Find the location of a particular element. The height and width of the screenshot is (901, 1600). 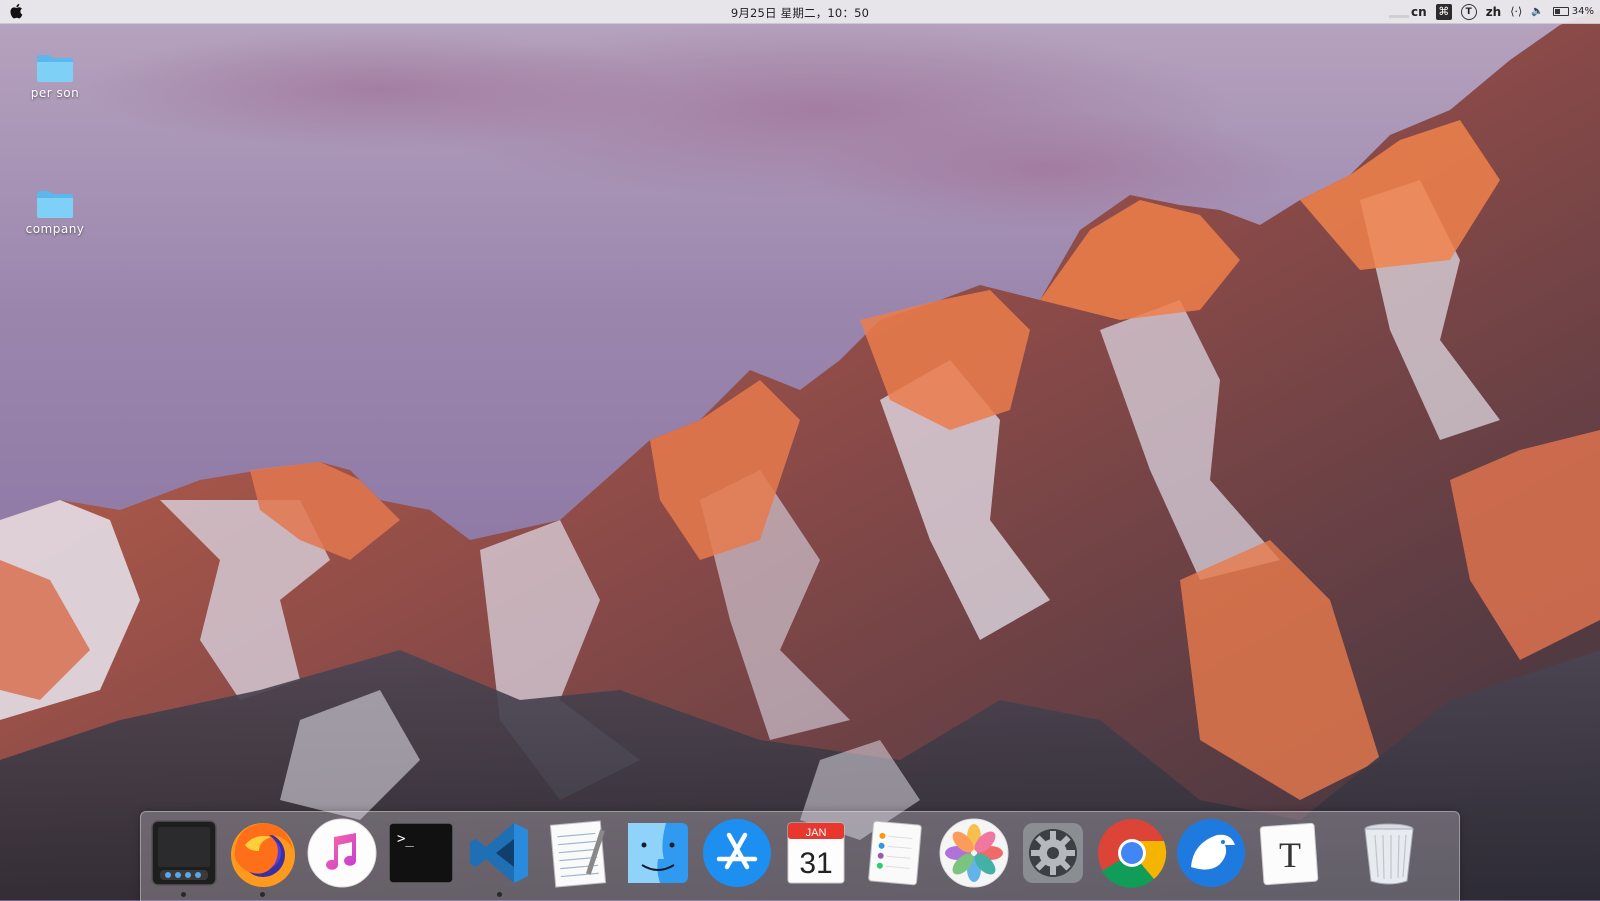

app-store-icon is located at coordinates (737, 853).